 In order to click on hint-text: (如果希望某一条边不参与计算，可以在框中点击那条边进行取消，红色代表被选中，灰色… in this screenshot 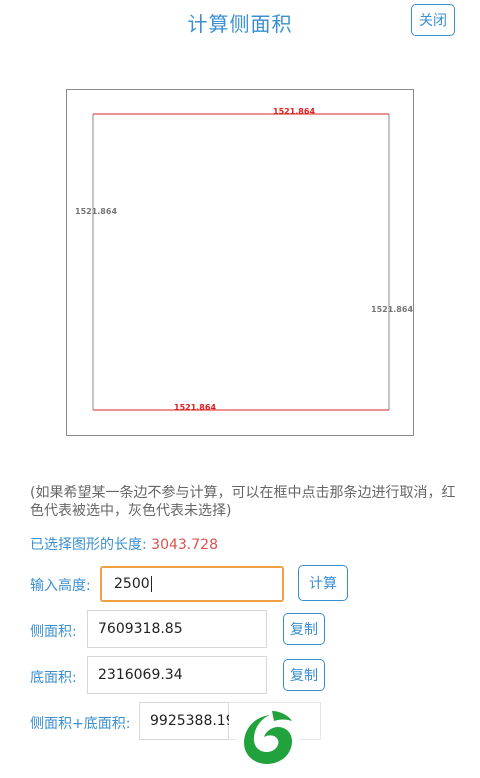, I will do `click(243, 502)`.